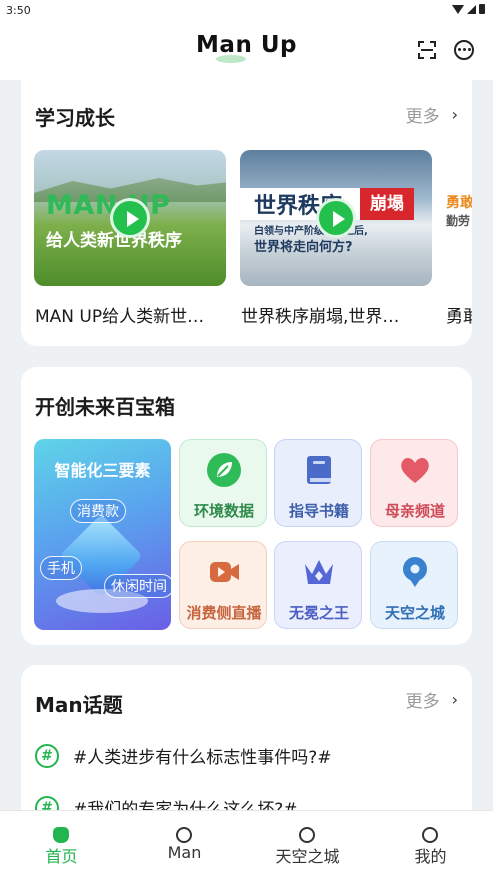 This screenshot has height=876, width=493. I want to click on thumb-tag: 崩塌, so click(387, 204).